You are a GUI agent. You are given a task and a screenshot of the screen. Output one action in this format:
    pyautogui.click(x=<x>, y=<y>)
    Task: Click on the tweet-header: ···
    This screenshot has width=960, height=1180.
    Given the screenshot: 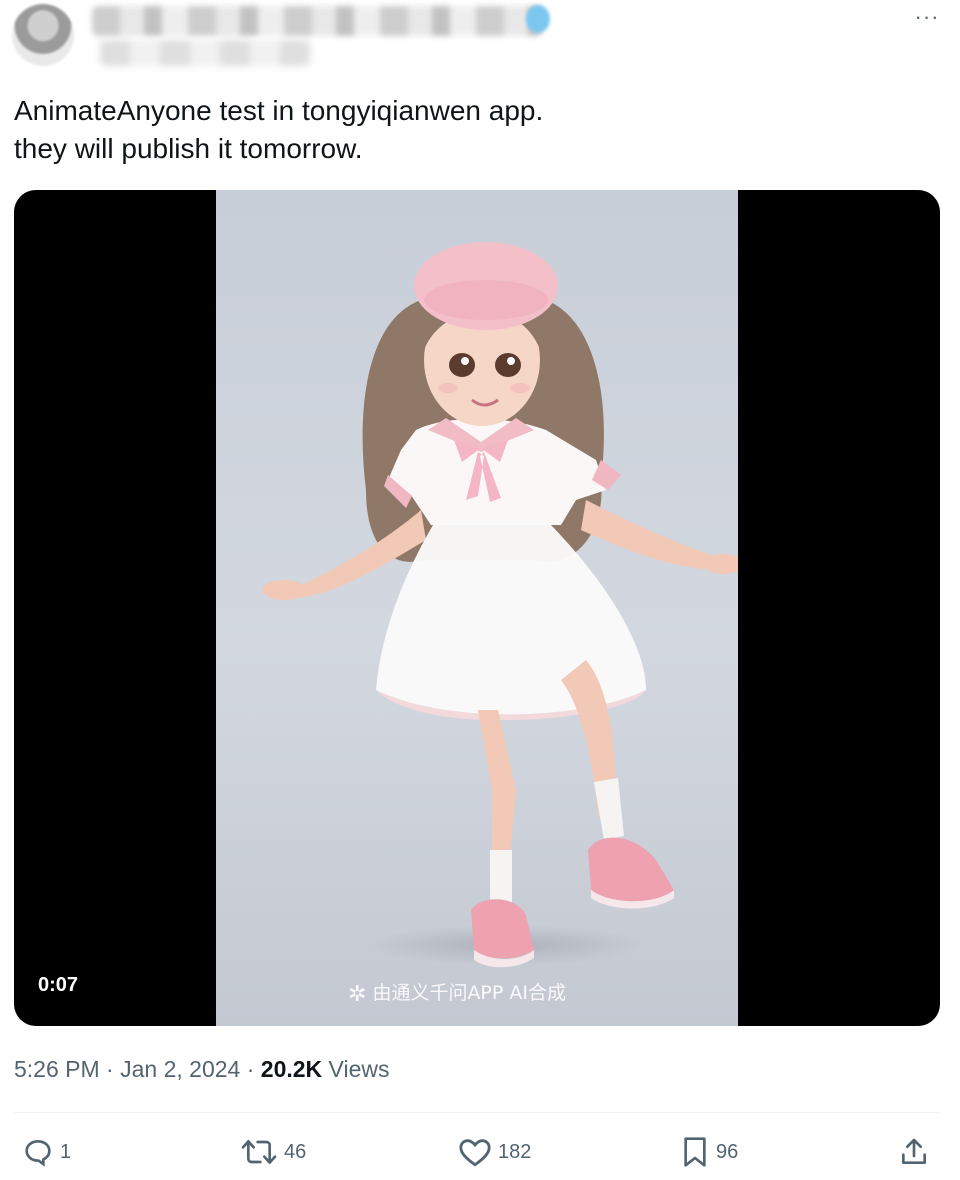 What is the action you would take?
    pyautogui.click(x=480, y=40)
    